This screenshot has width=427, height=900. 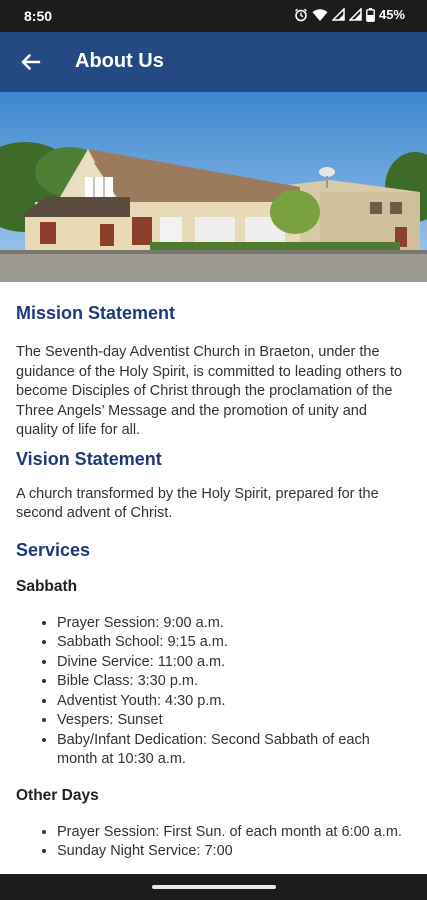 What do you see at coordinates (57, 795) in the screenshot?
I see `other-days-title: Other Days` at bounding box center [57, 795].